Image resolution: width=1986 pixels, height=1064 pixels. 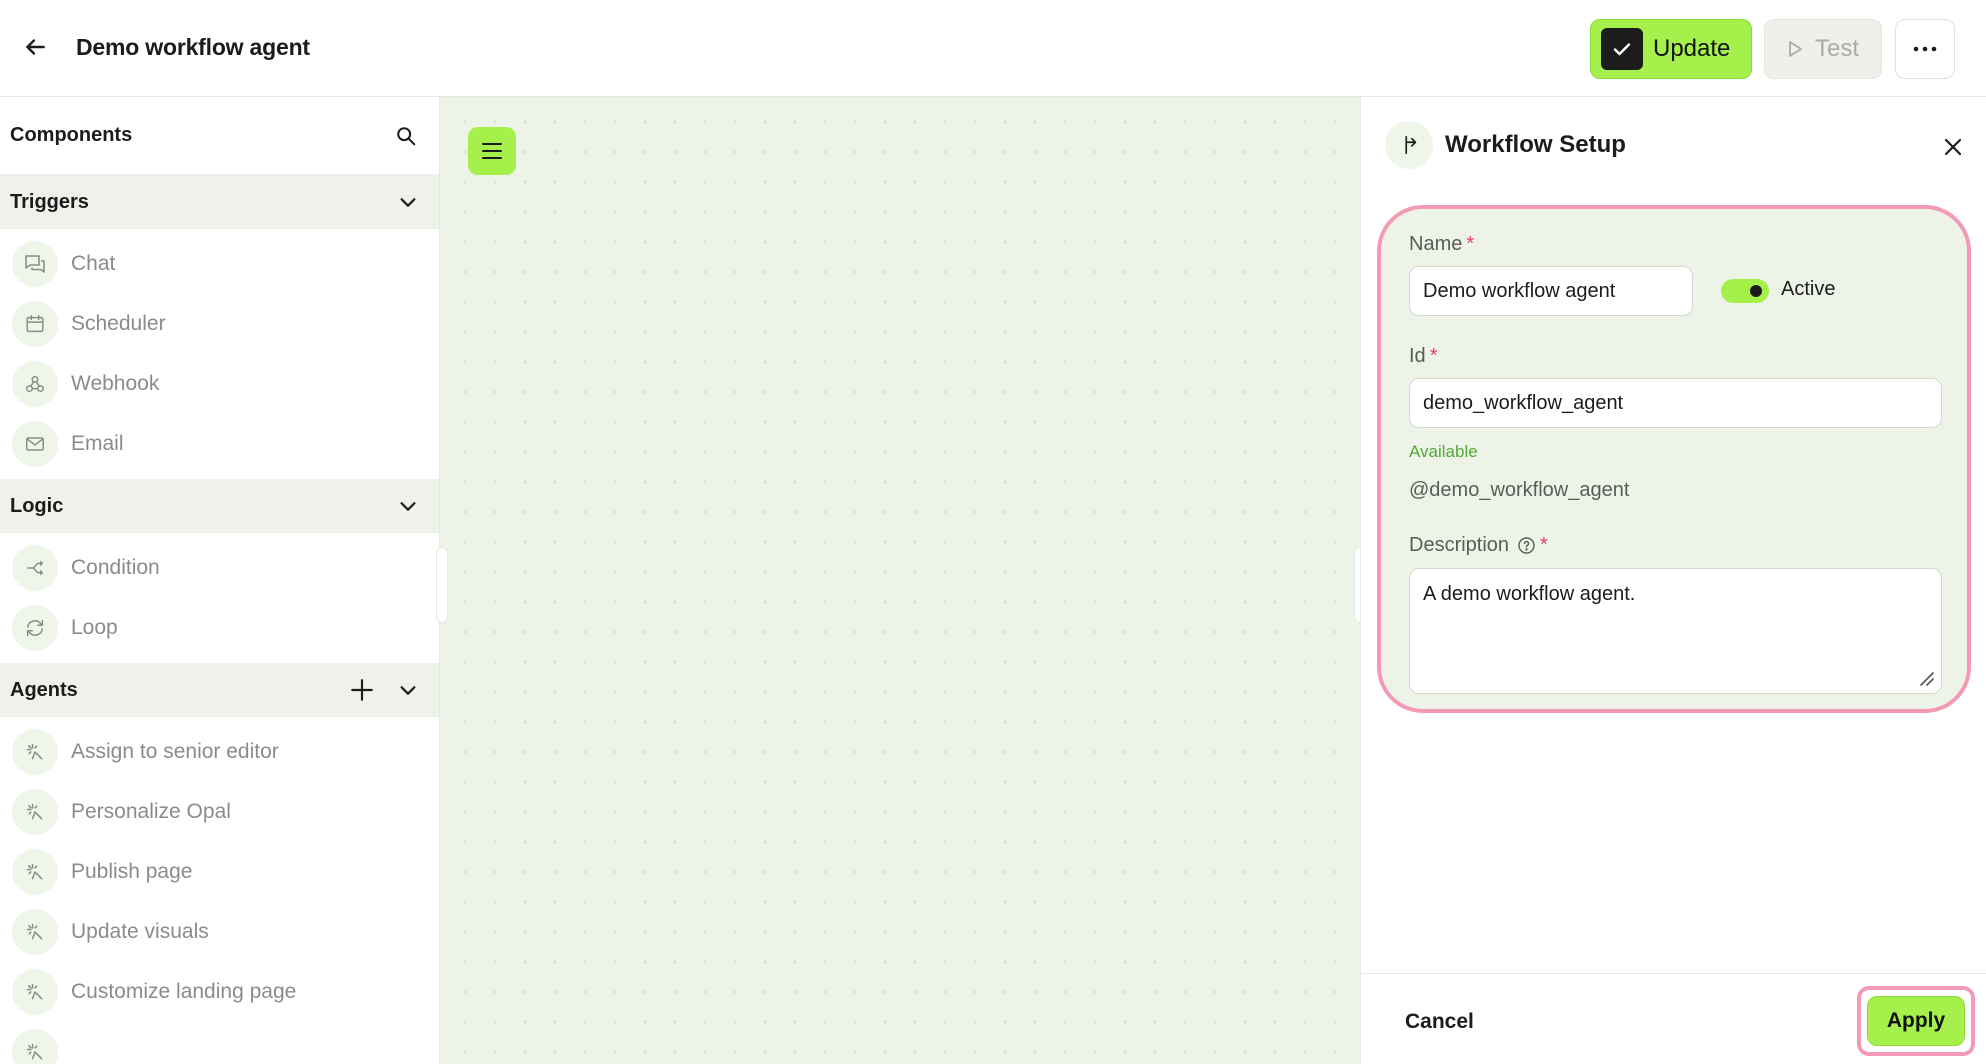 I want to click on apply-button: Apply, so click(x=1916, y=1021).